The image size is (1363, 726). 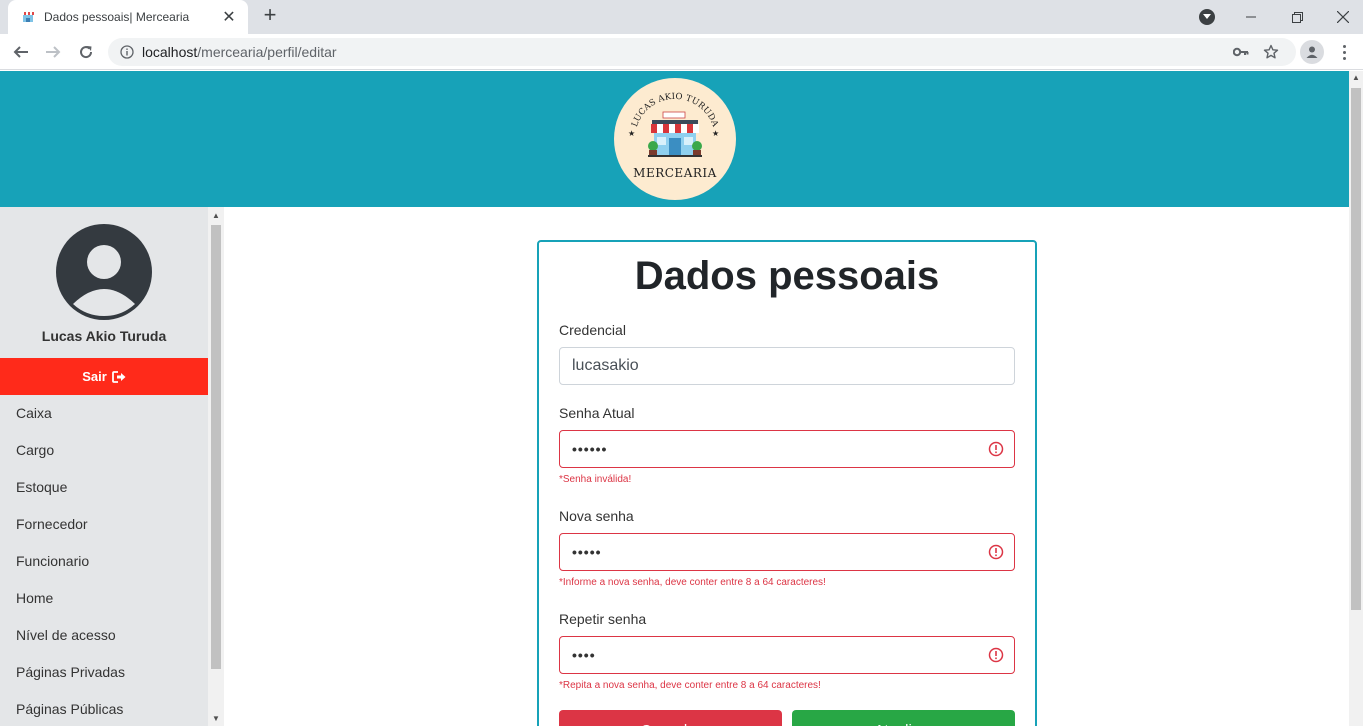 I want to click on credential-value: lucasakio, so click(x=605, y=365).